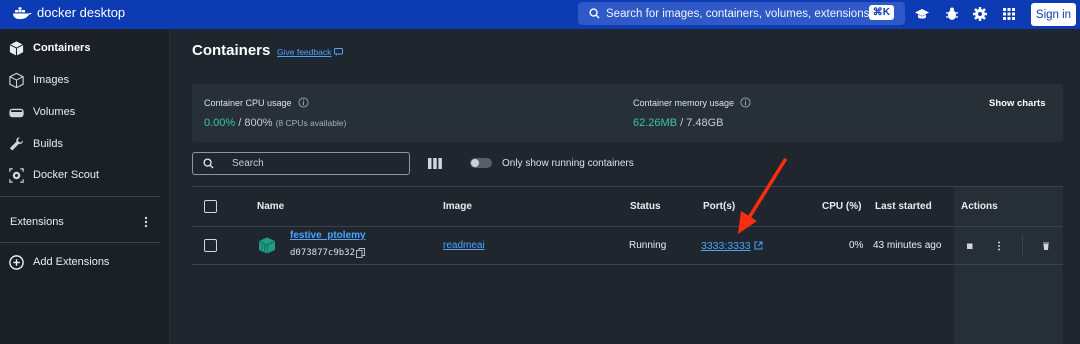  I want to click on copy-icon, so click(360, 253).